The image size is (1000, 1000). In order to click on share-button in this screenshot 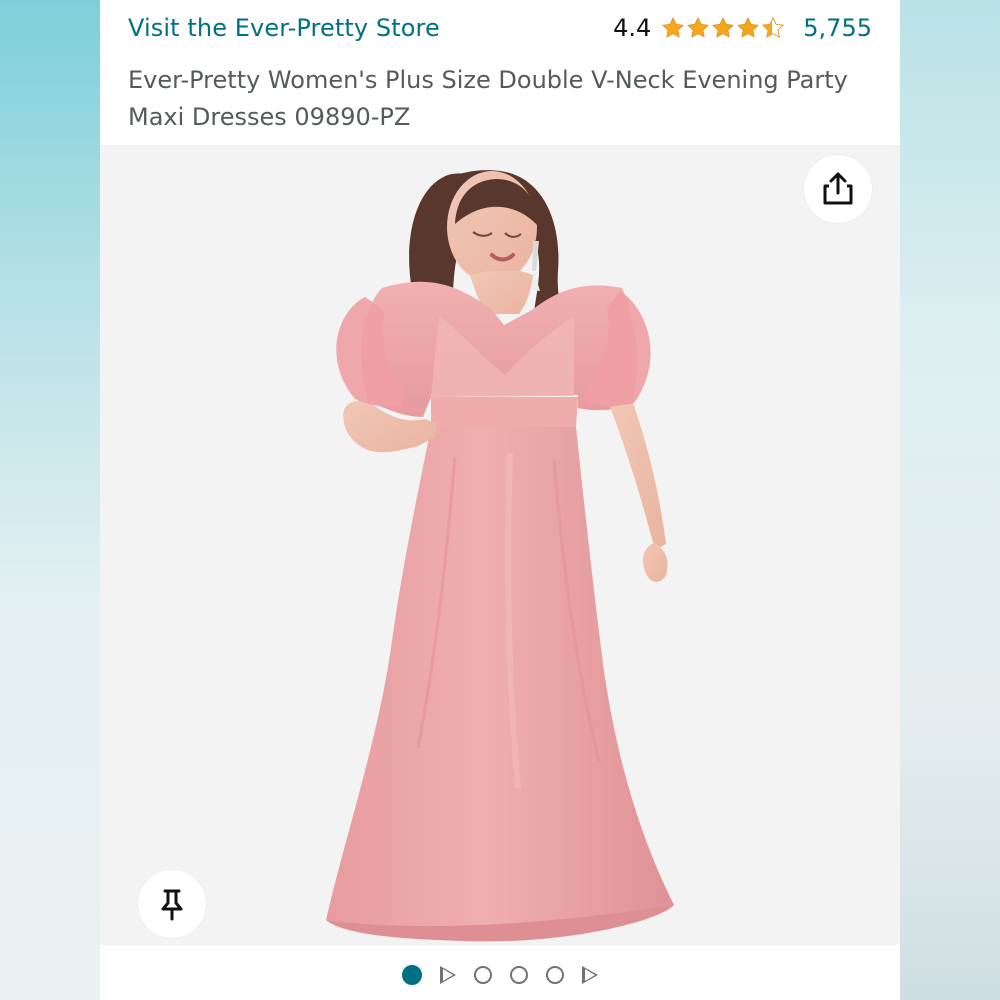, I will do `click(838, 189)`.